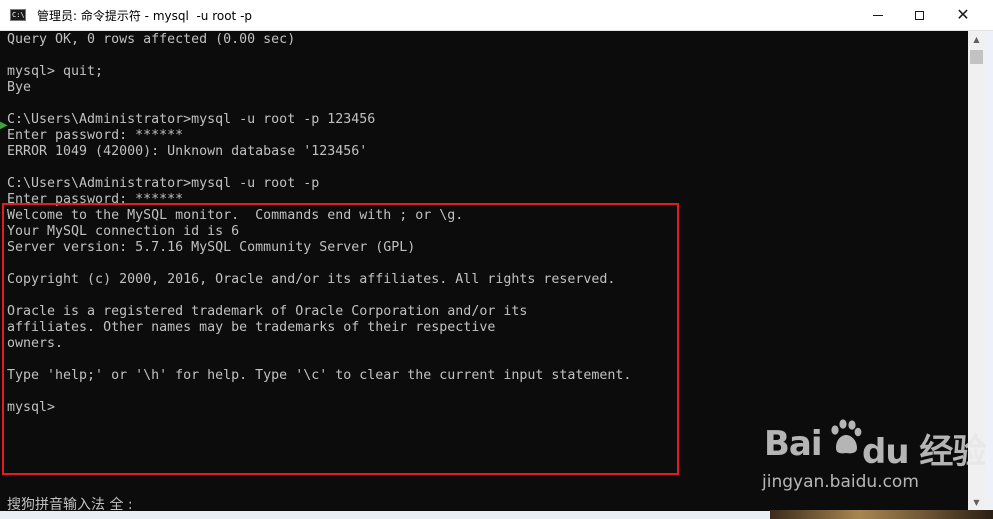 Image resolution: width=993 pixels, height=519 pixels. Describe the element at coordinates (385, 515) in the screenshot. I see `desktop-bottom-edge` at that location.